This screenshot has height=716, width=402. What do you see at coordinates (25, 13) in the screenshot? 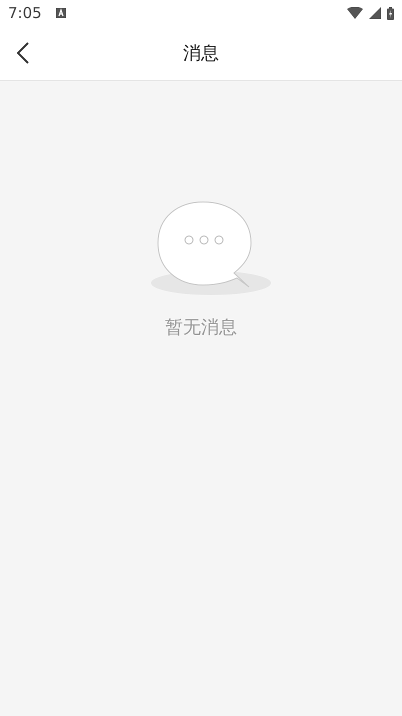
I see `status-time: 7:05` at bounding box center [25, 13].